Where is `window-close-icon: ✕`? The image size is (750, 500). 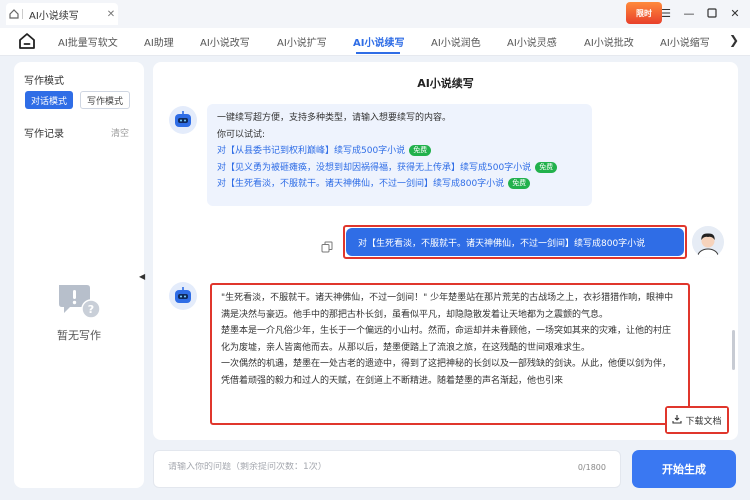
window-close-icon: ✕ is located at coordinates (735, 13).